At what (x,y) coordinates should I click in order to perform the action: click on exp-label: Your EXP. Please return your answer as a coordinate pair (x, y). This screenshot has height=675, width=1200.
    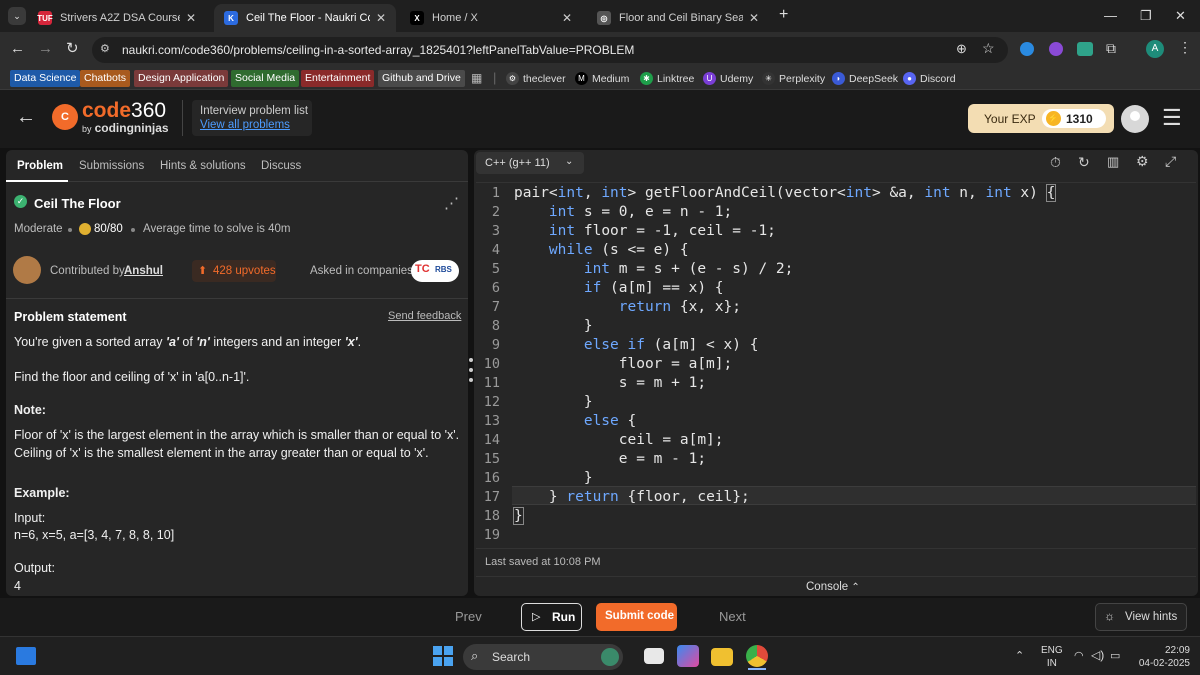
    Looking at the image, I should click on (1010, 119).